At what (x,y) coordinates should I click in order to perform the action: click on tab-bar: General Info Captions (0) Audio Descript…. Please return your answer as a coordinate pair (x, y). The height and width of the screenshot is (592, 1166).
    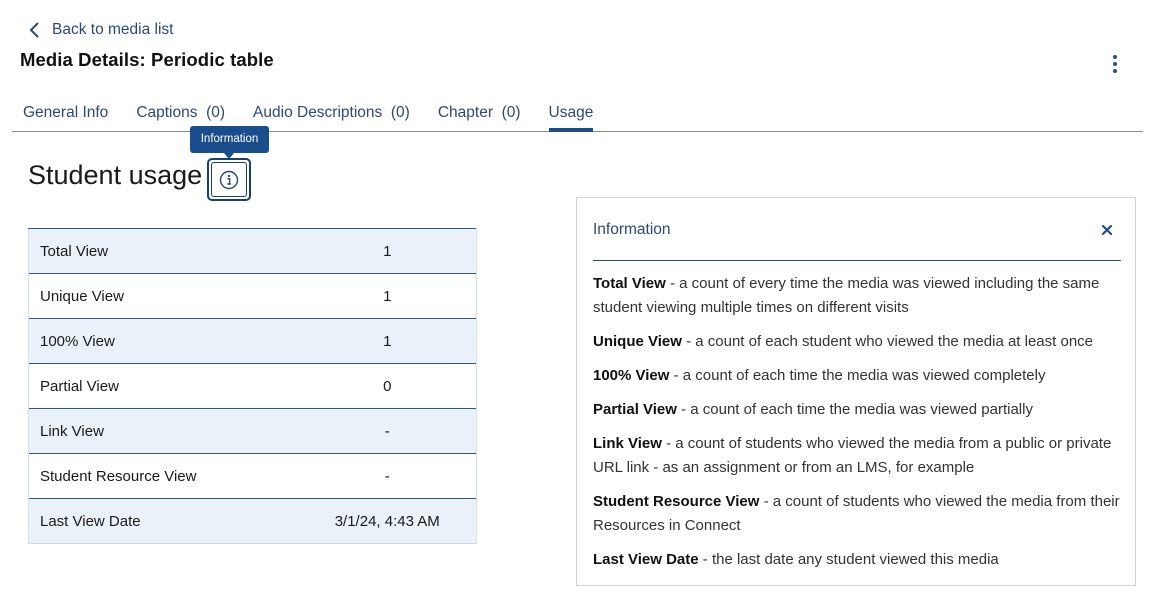
    Looking at the image, I should click on (577, 117).